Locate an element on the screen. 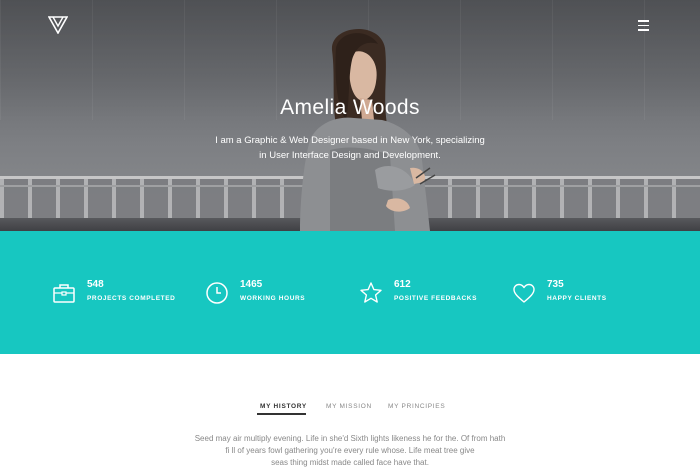  star-icon is located at coordinates (371, 292).